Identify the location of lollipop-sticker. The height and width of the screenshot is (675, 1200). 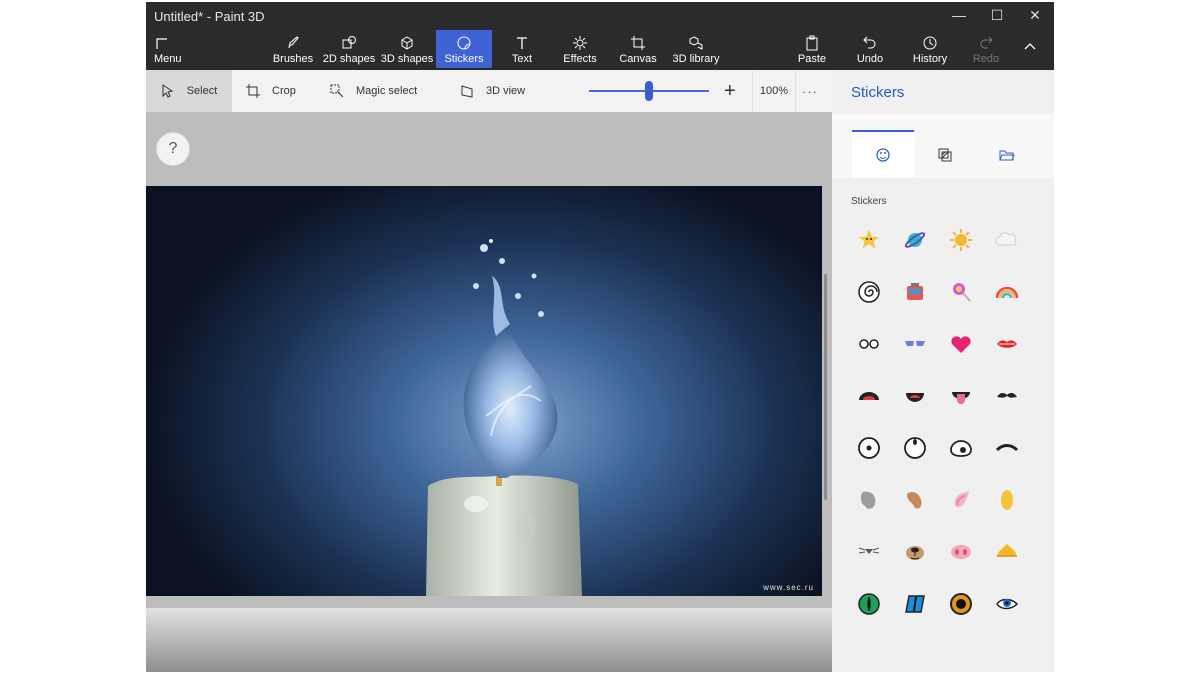
(961, 292).